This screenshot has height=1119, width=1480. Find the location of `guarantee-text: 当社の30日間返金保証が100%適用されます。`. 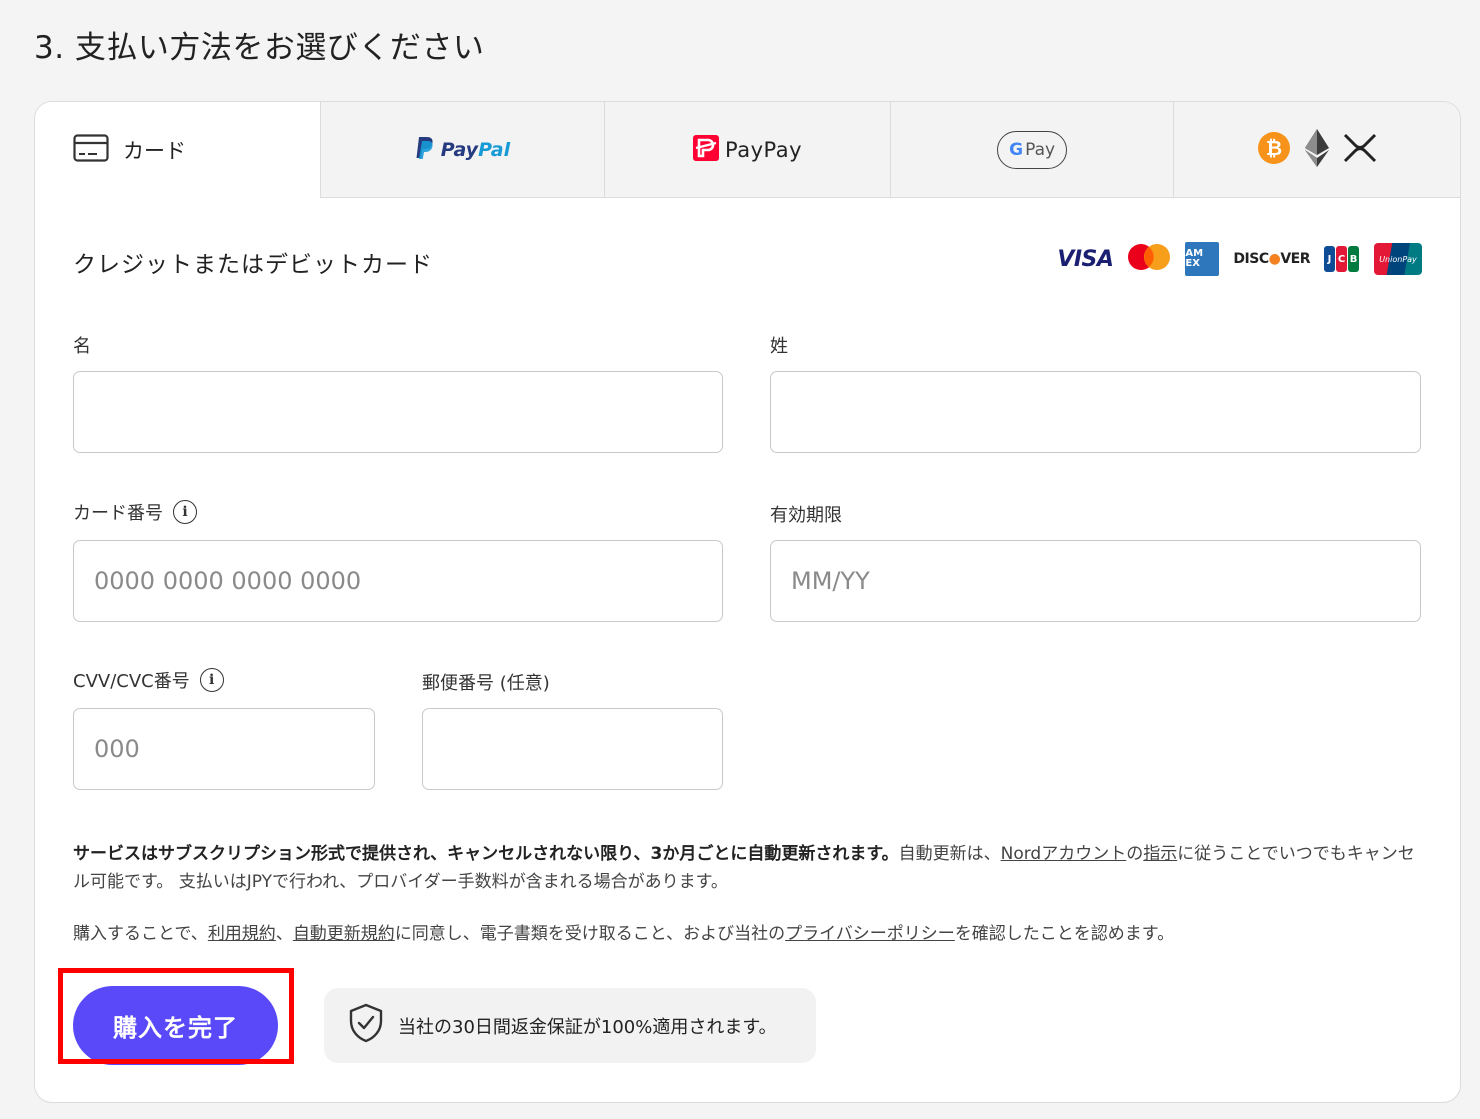

guarantee-text: 当社の30日間返金保証が100%適用されます。 is located at coordinates (587, 1027).